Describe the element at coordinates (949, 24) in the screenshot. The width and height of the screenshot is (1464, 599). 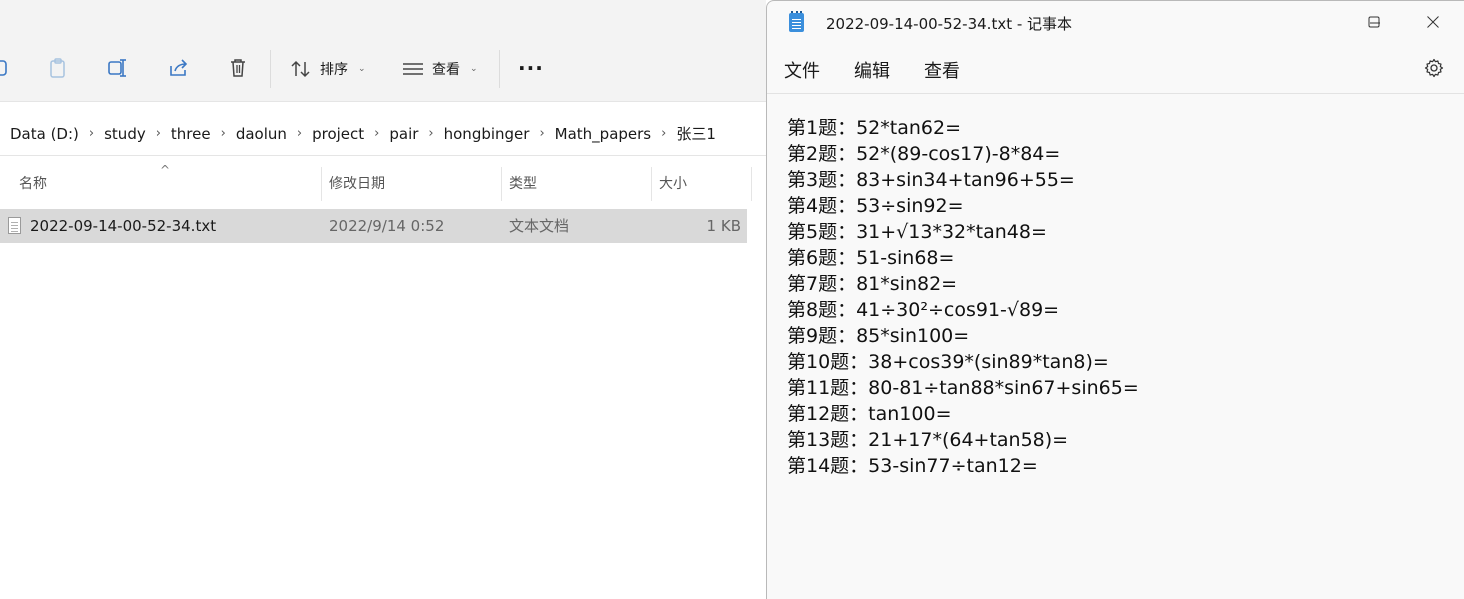
I see `window-title: 2022-09-14-00-52-34.txt - 记事本` at that location.